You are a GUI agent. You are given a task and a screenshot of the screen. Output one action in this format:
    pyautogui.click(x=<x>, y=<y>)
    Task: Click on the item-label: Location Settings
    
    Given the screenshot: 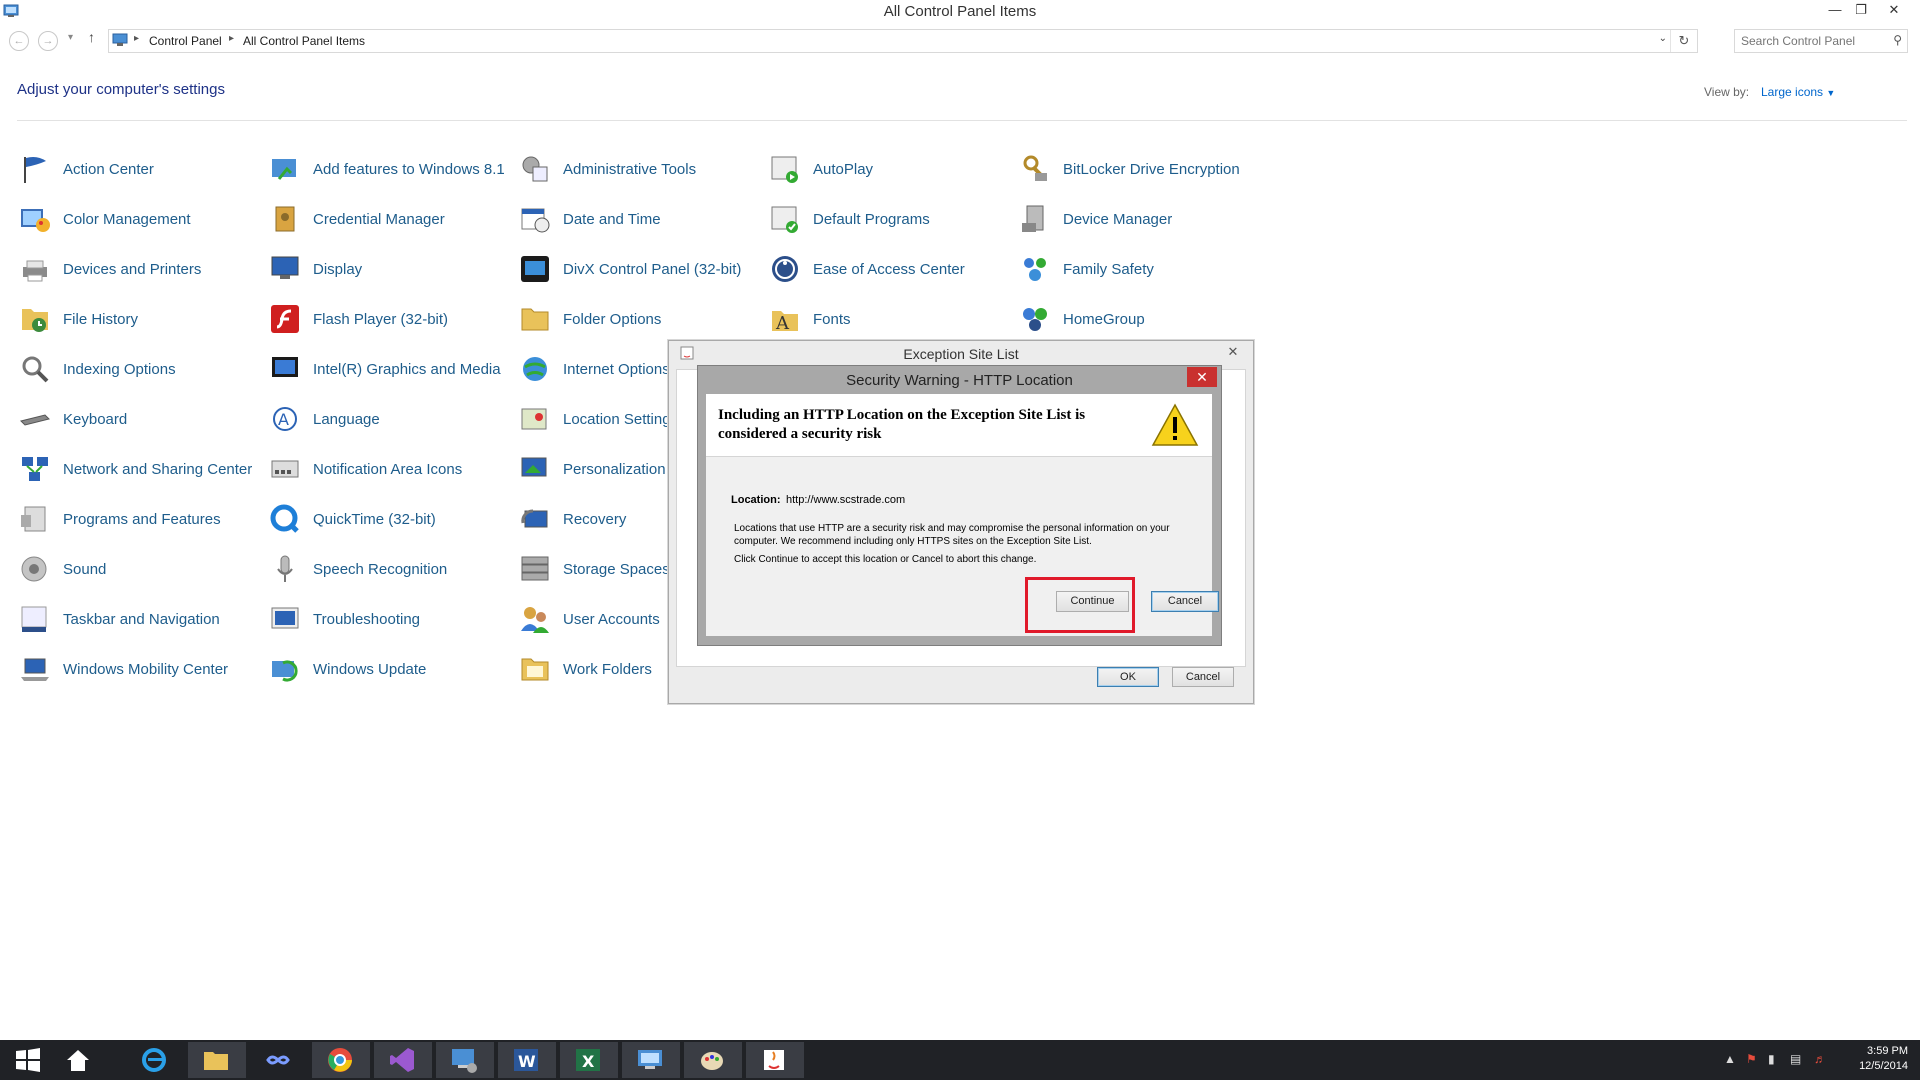 What is the action you would take?
    pyautogui.click(x=620, y=420)
    